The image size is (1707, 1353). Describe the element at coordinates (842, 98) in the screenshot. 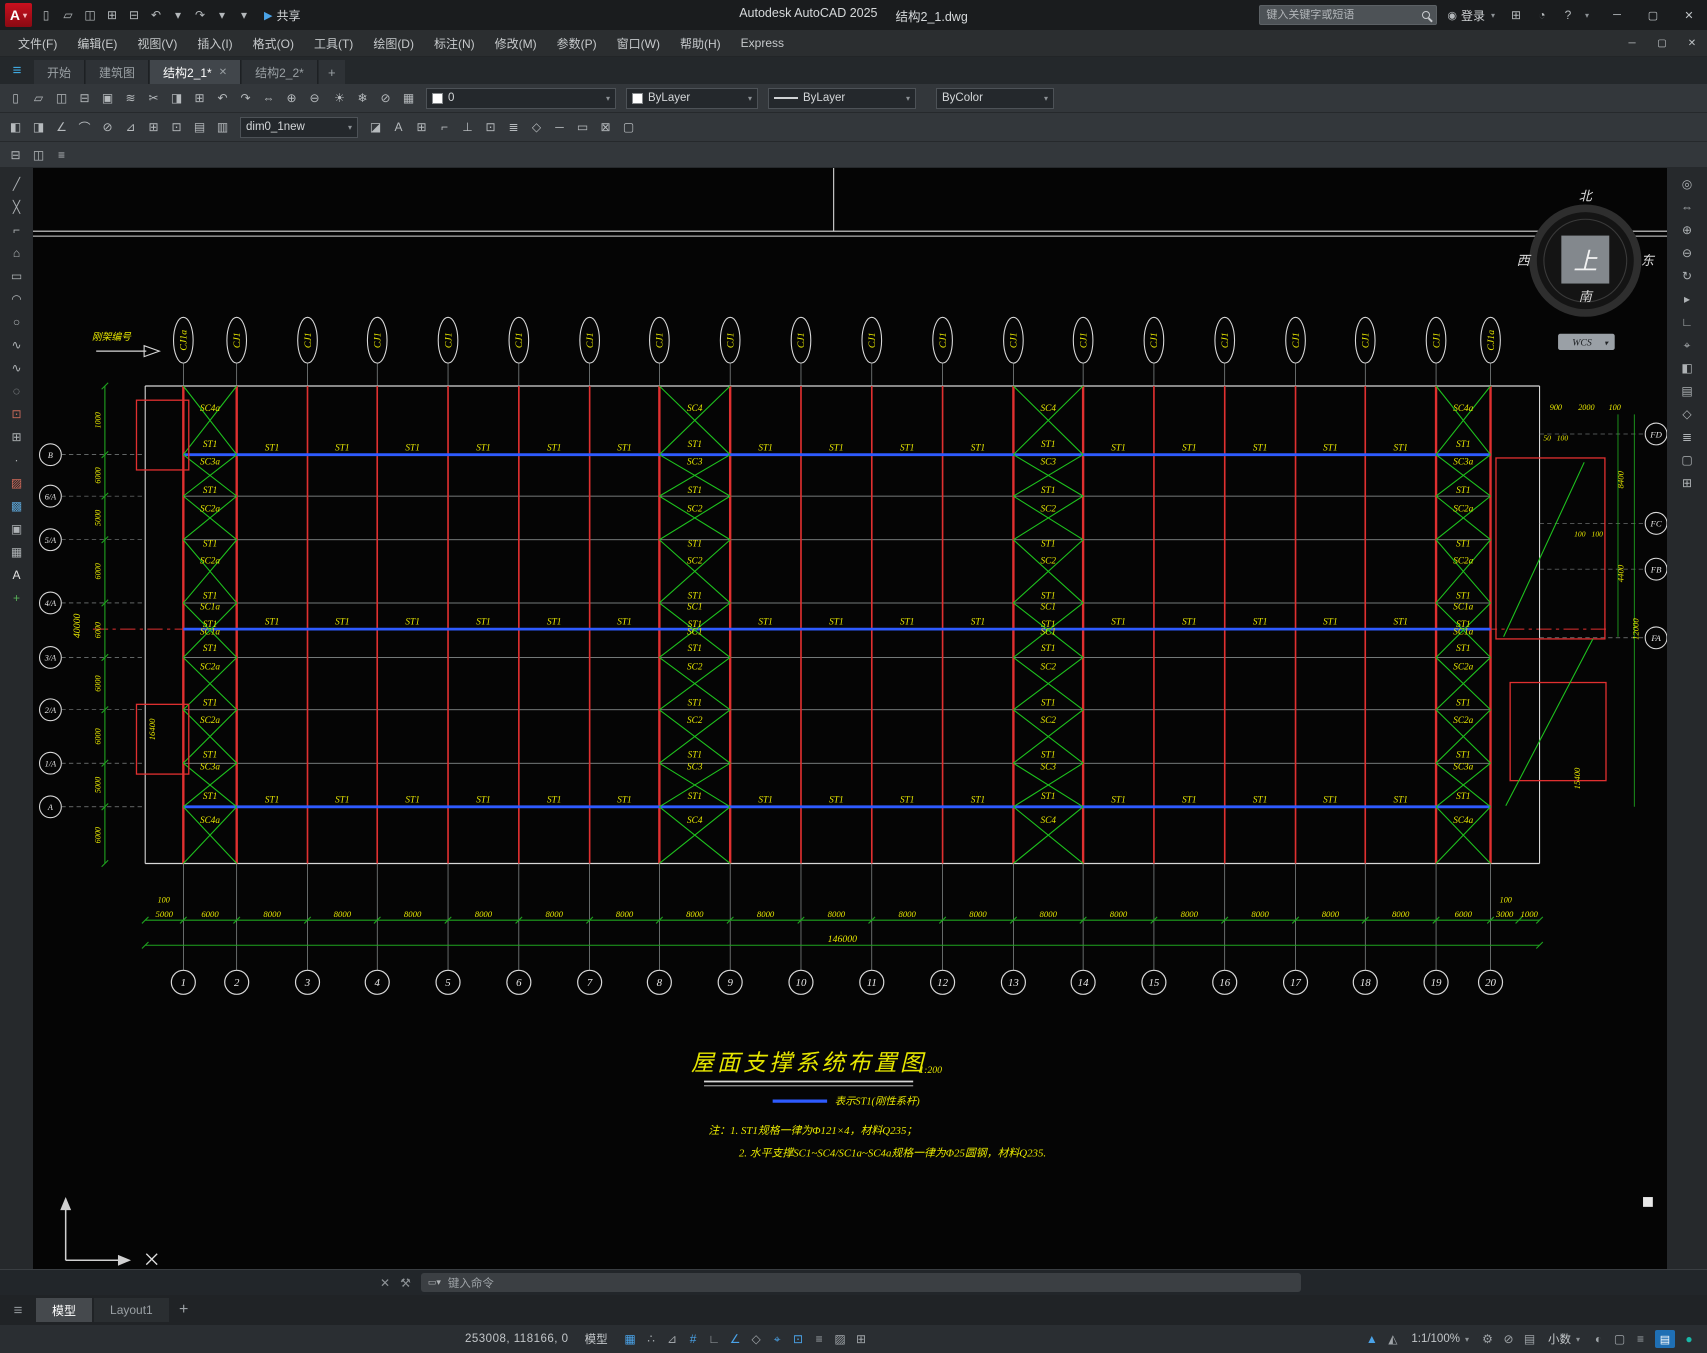

I see `linetype-select: ByLayer ▾` at that location.